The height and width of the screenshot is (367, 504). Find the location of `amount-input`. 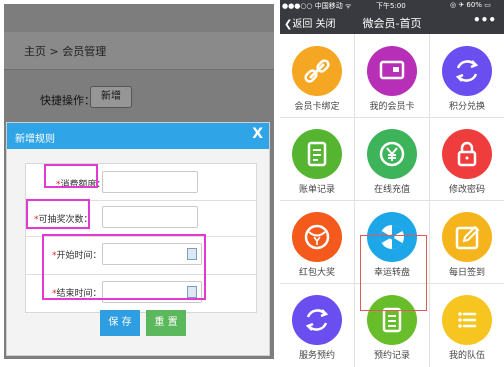

amount-input is located at coordinates (150, 182).